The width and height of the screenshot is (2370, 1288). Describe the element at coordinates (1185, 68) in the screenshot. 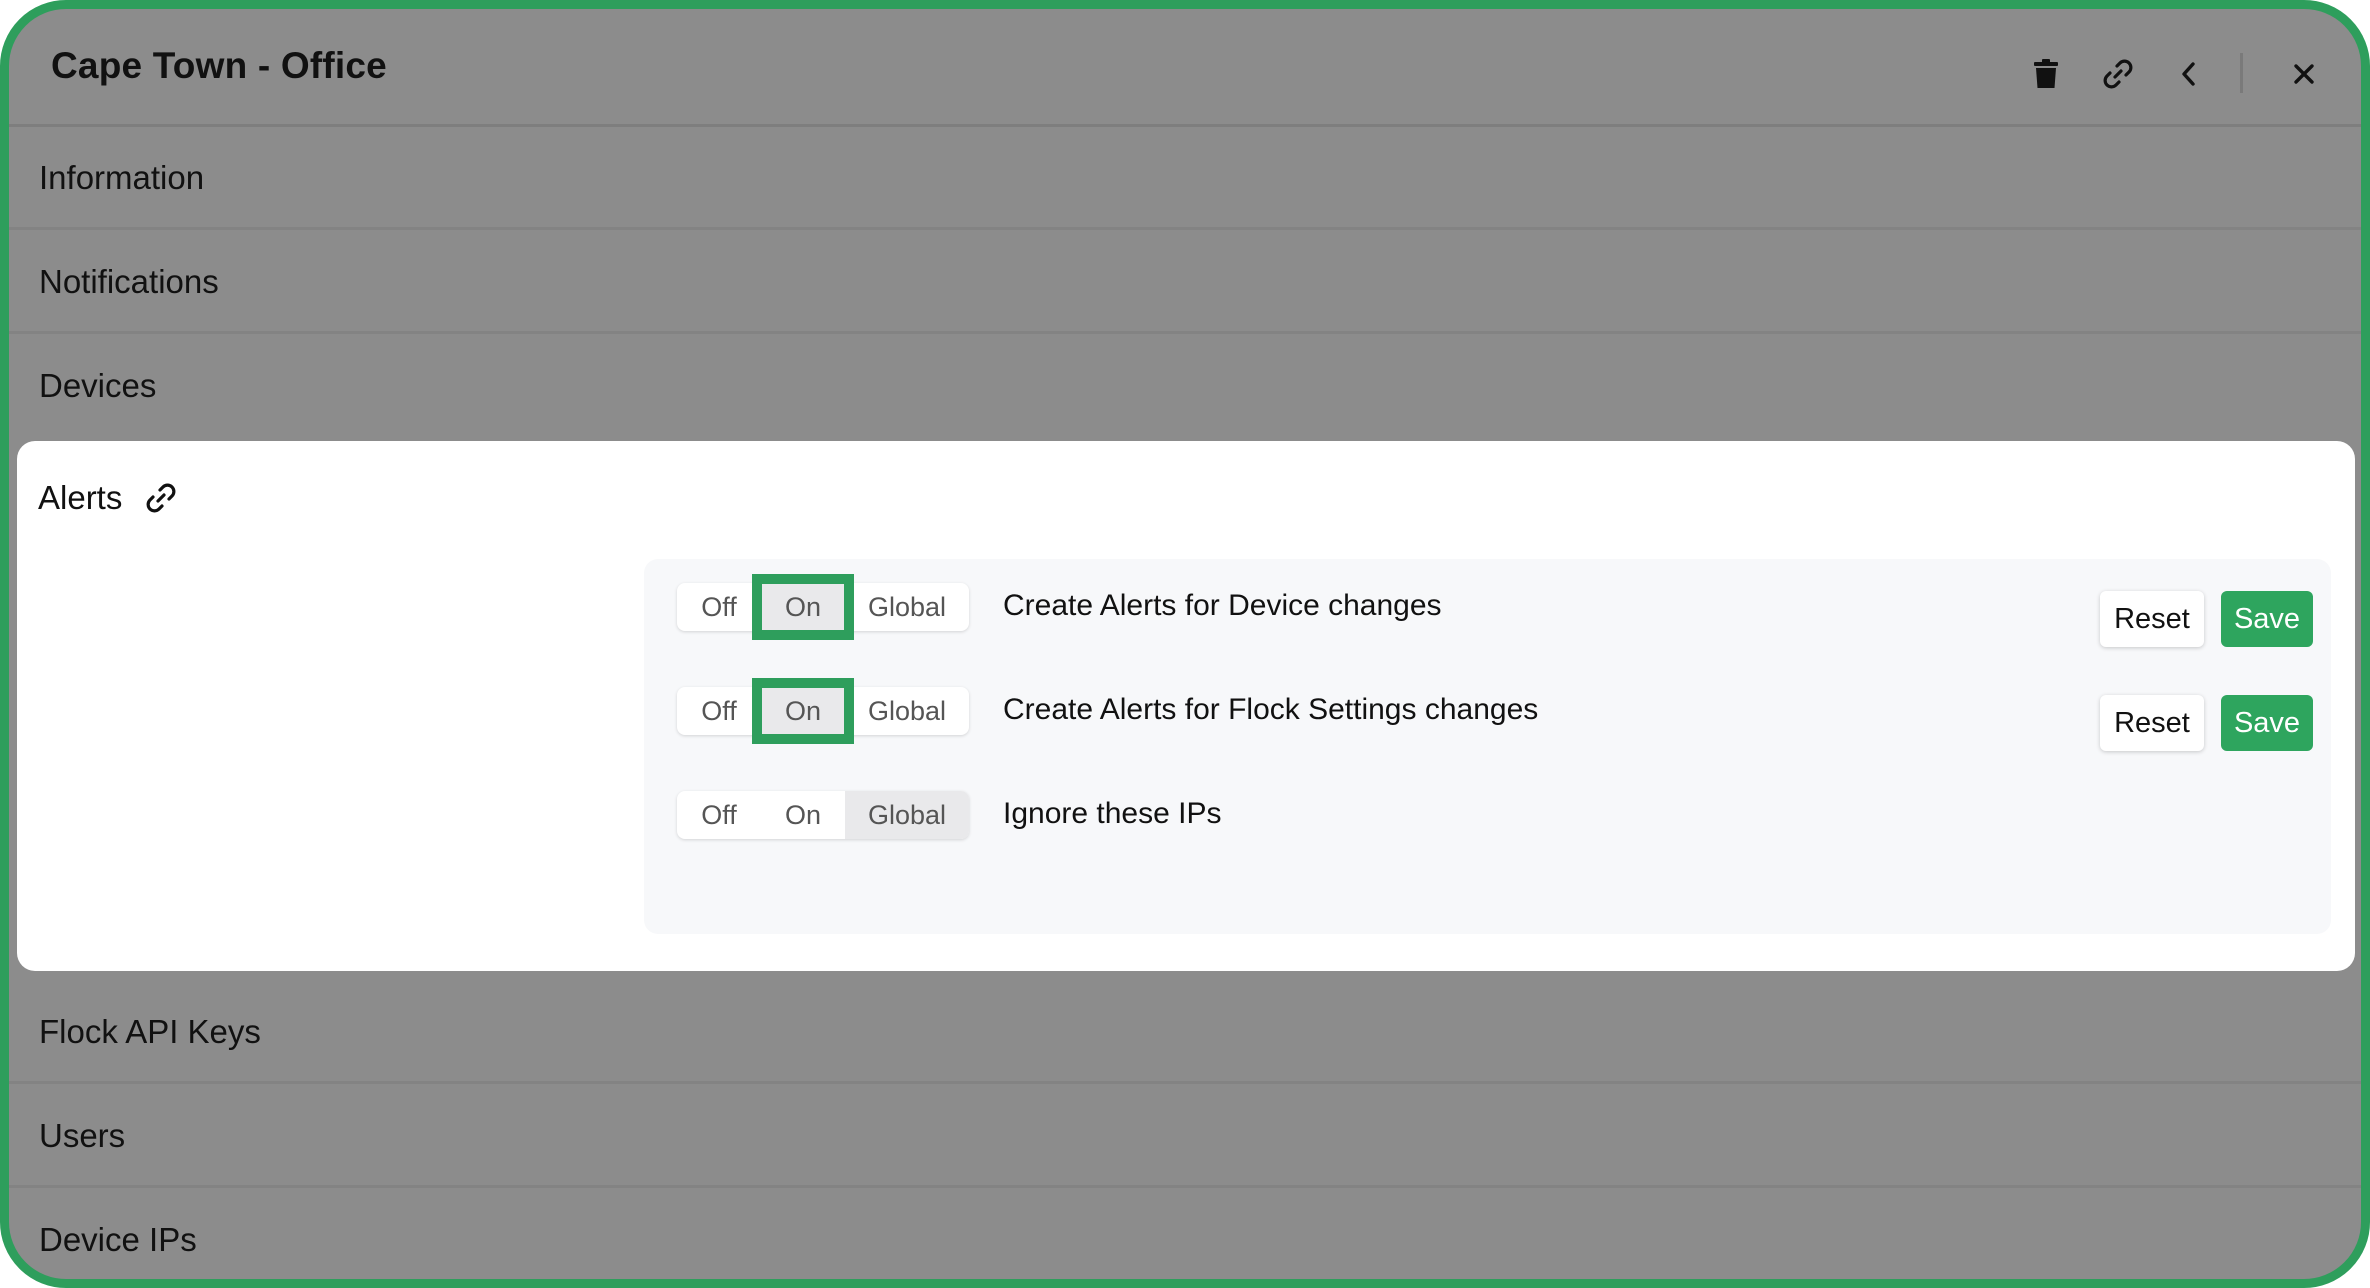

I see `window-header: Cape Town - Office` at that location.